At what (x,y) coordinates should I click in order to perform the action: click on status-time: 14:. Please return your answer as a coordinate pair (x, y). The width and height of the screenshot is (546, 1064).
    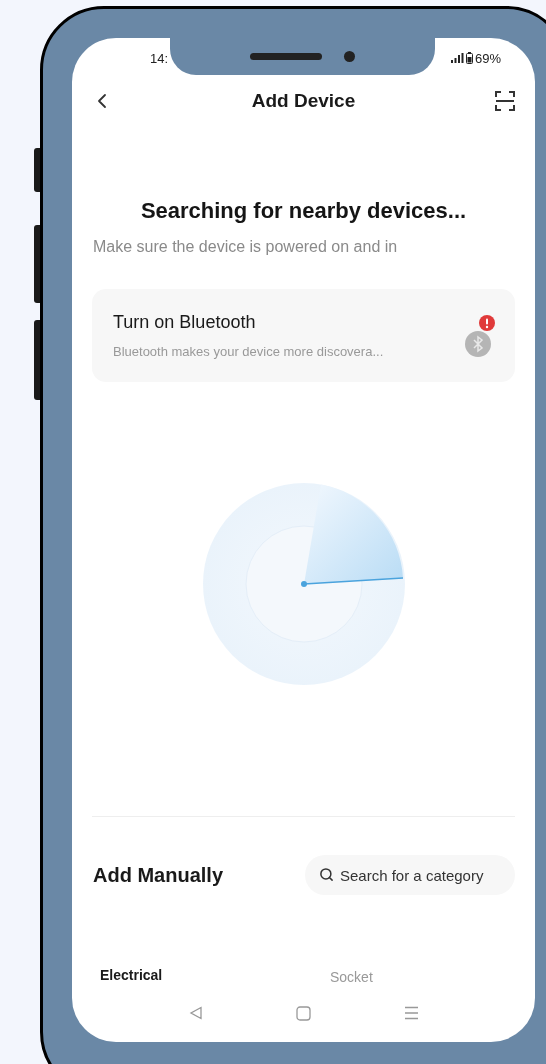
    Looking at the image, I should click on (159, 58).